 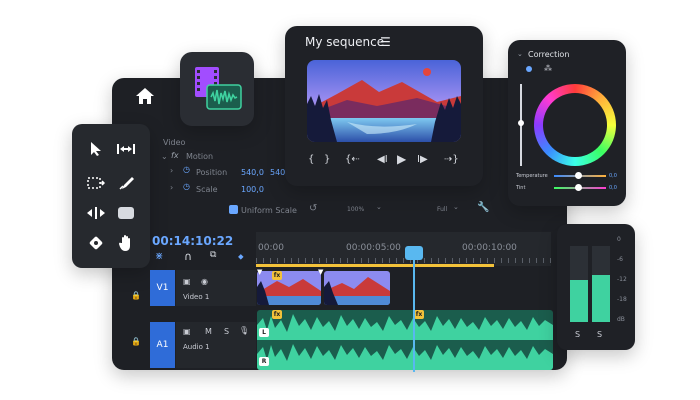 I want to click on slip-tool, so click(x=96, y=213).